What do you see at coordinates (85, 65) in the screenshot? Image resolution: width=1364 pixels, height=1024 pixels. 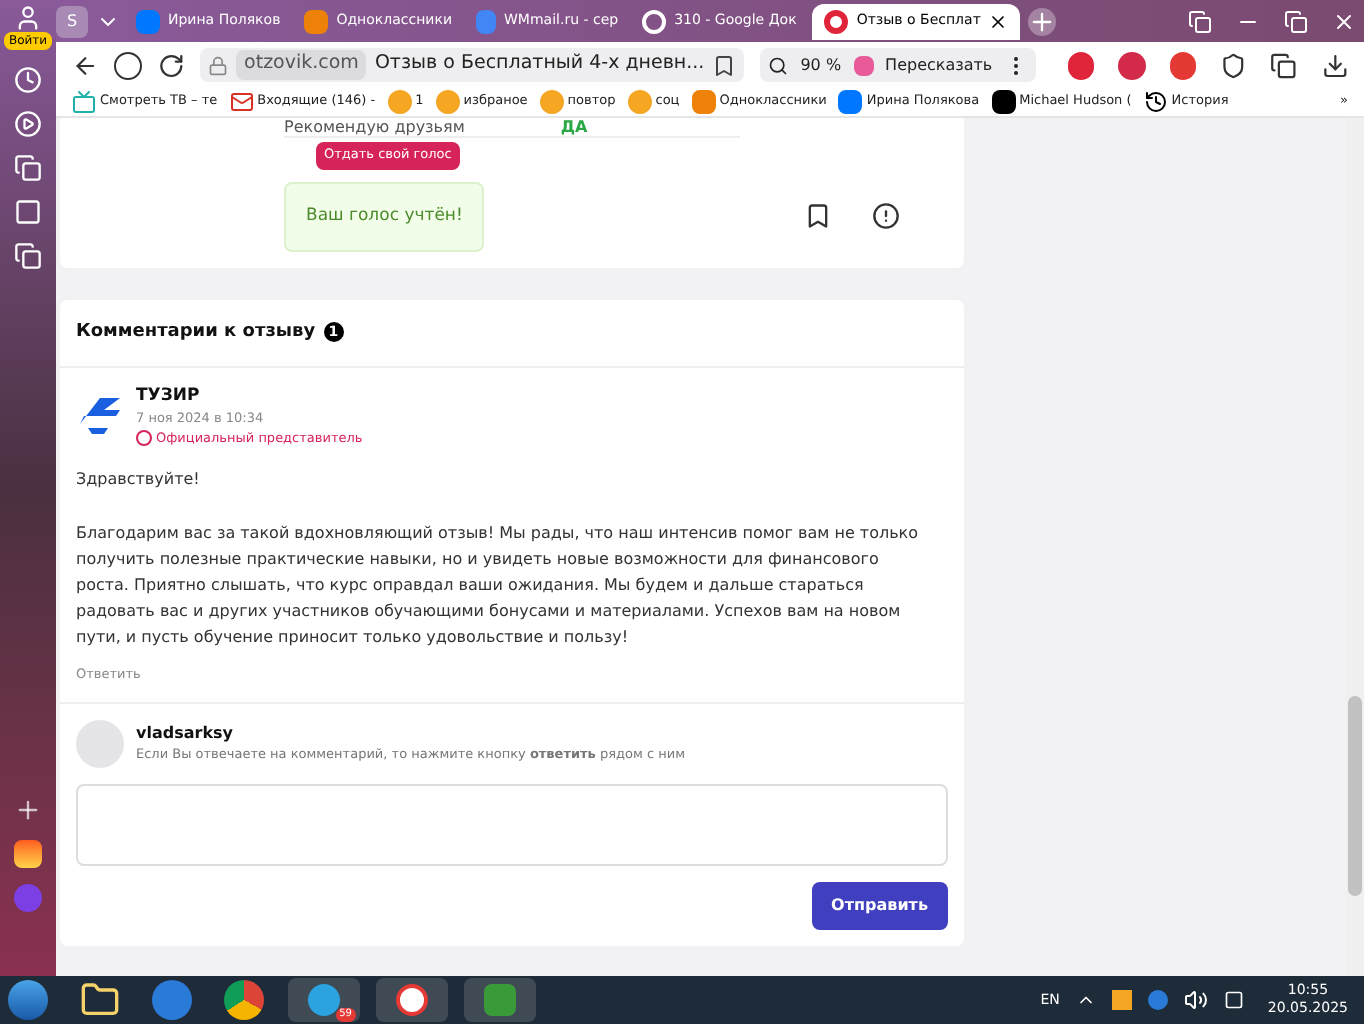 I see `back-icon` at bounding box center [85, 65].